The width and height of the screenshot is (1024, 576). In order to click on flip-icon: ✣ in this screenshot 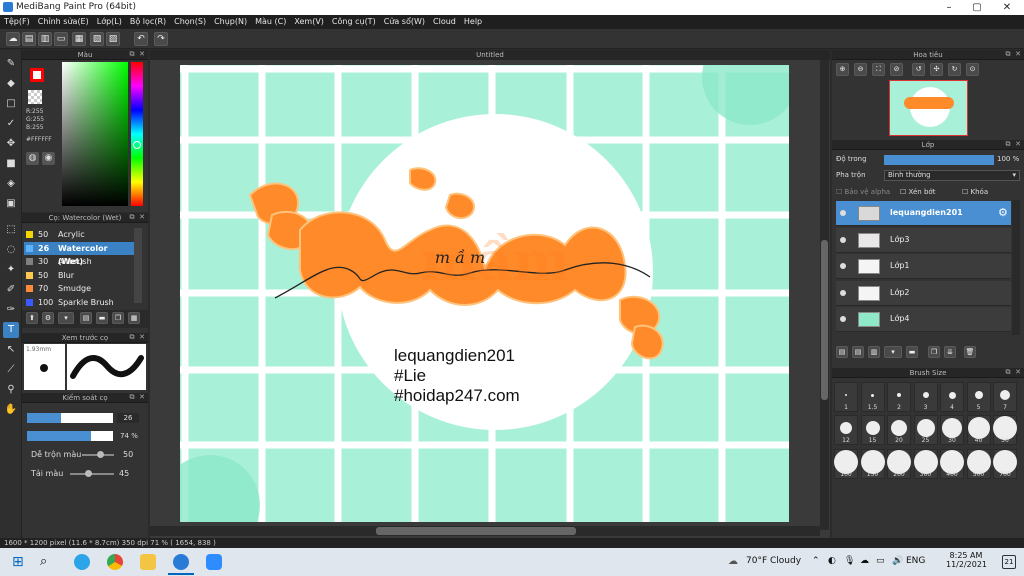, I will do `click(936, 69)`.